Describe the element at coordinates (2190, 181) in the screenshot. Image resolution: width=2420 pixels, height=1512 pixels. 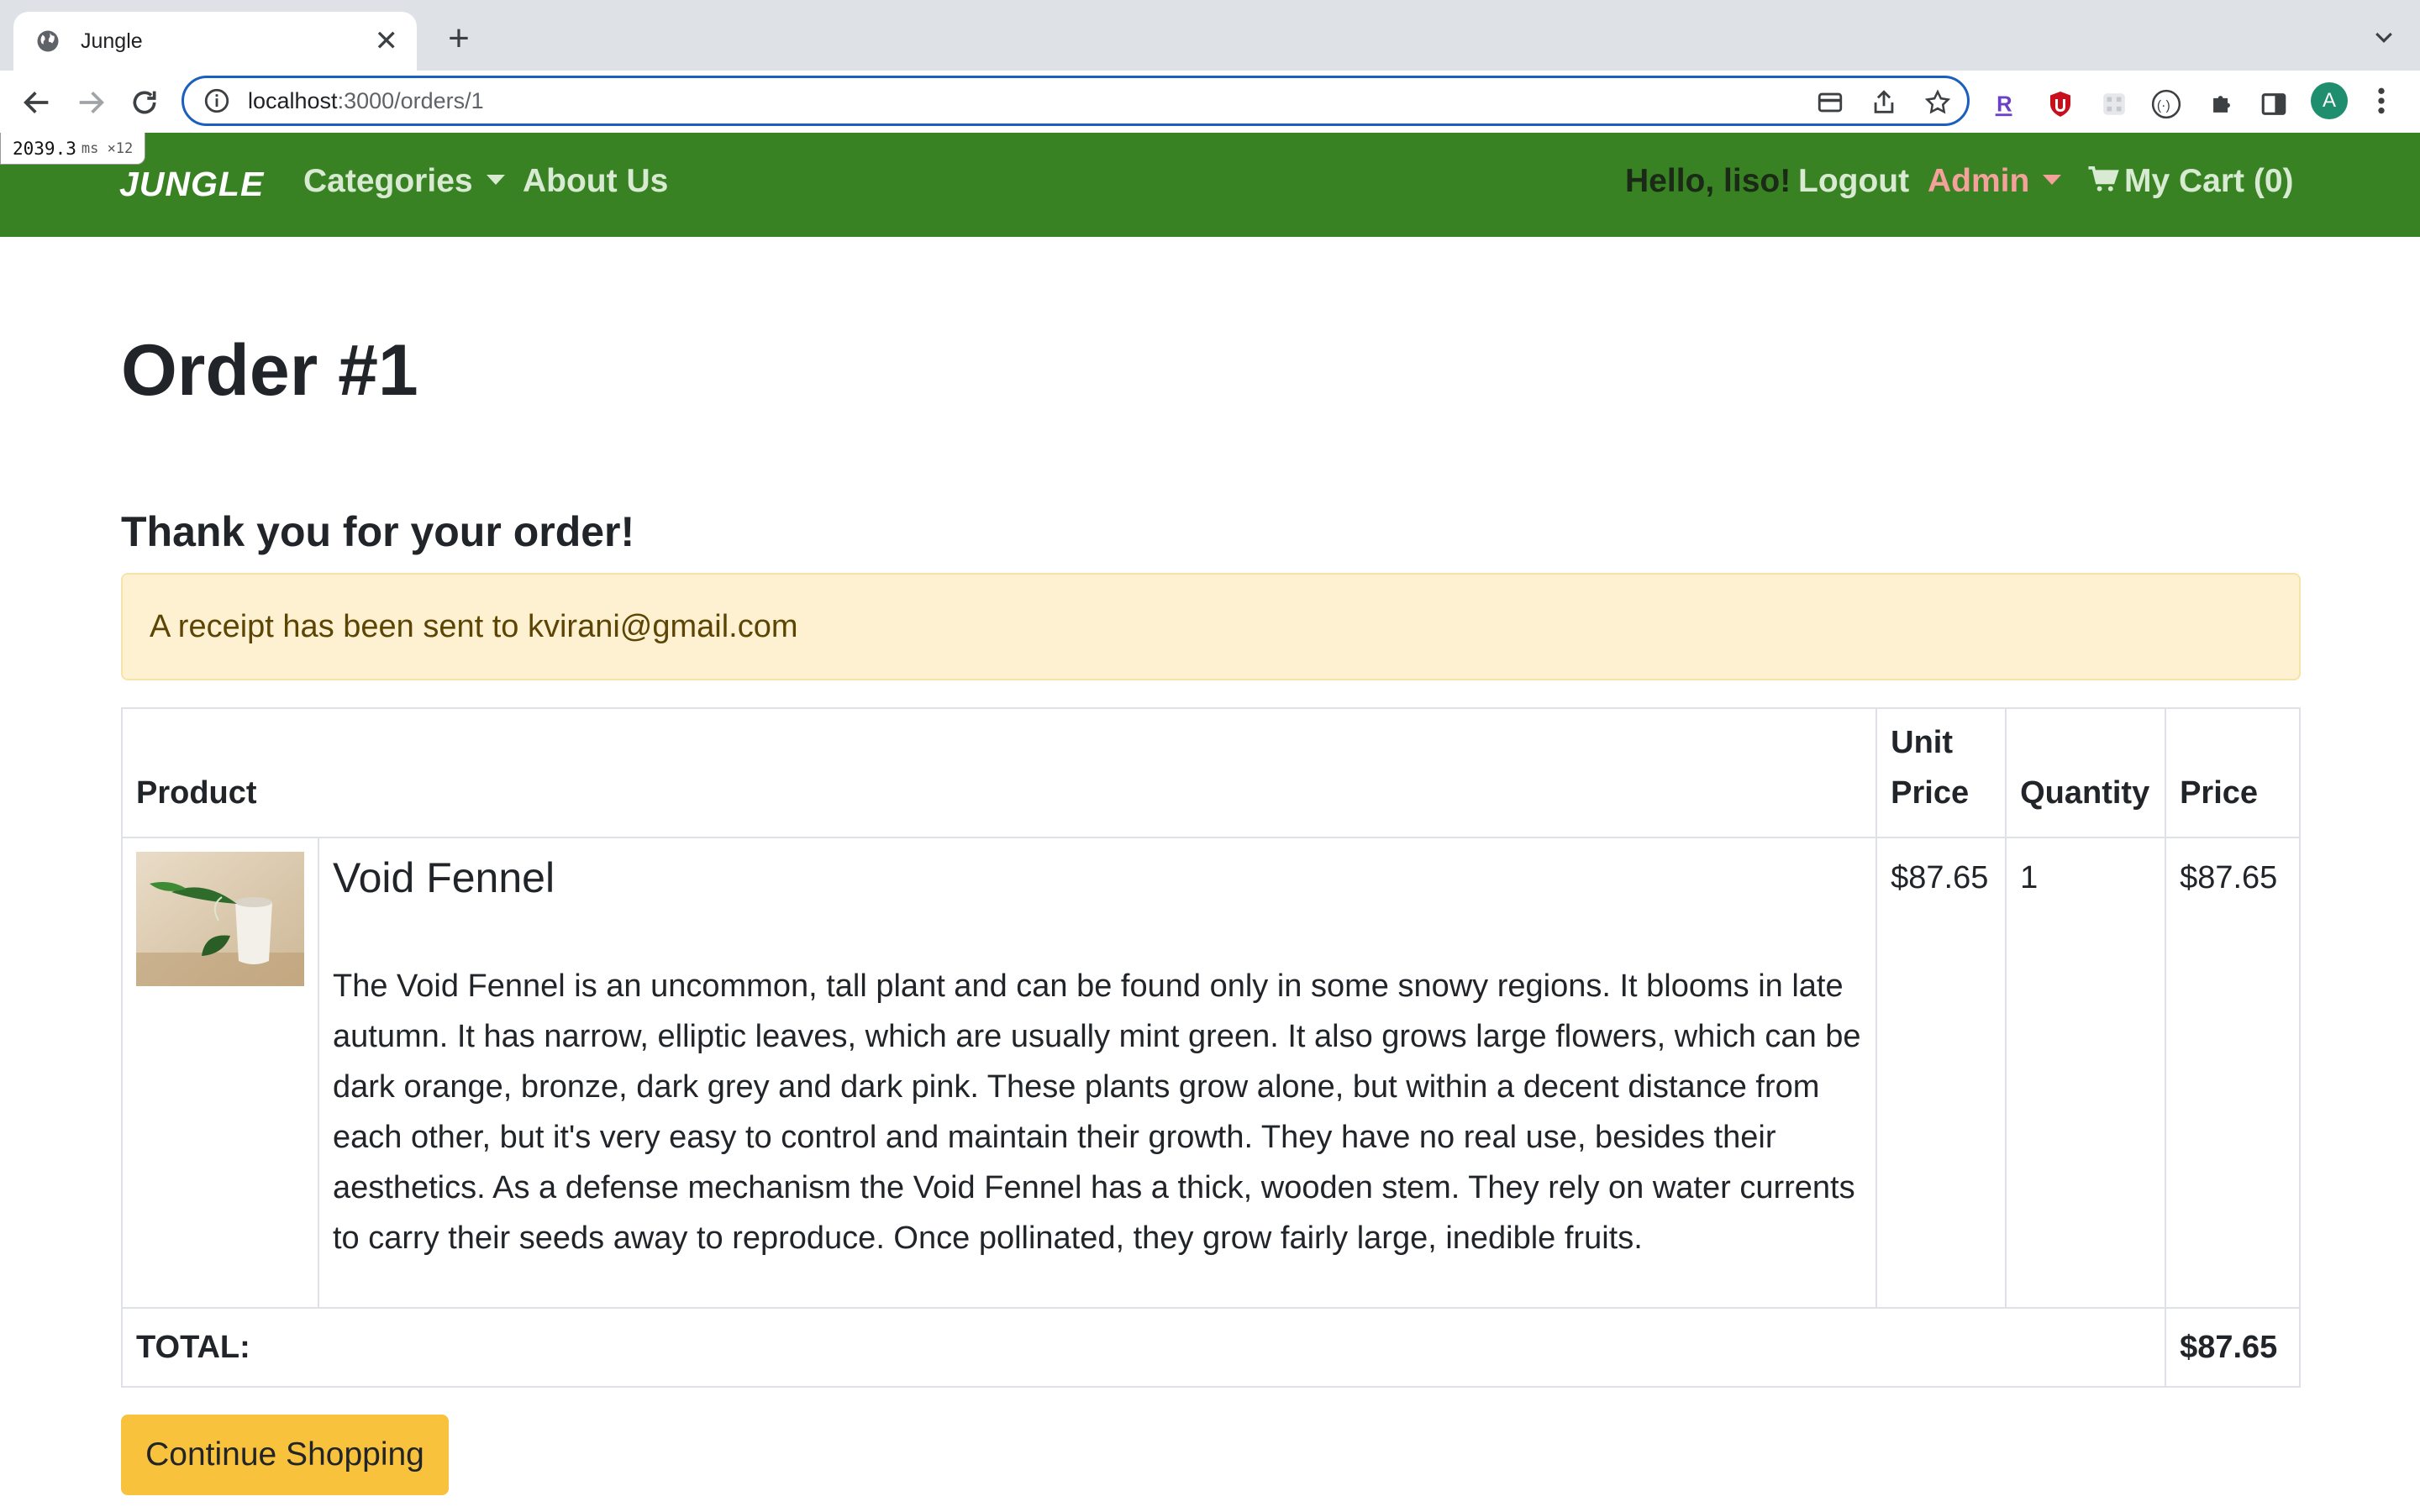
I see `nav-cart-link: My Cart (0)` at that location.